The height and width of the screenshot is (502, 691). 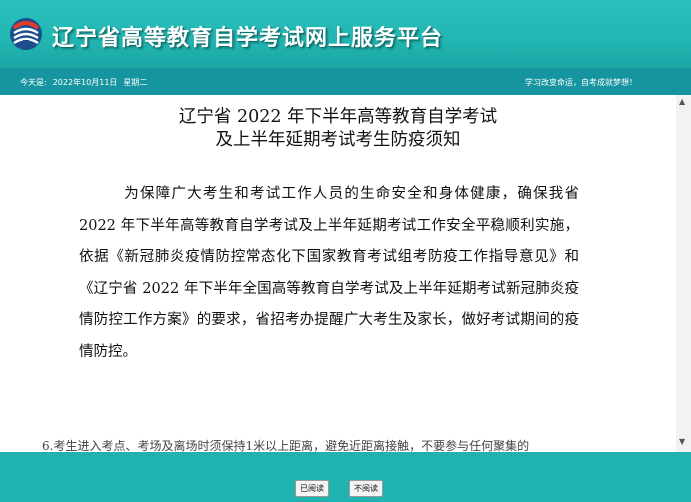 What do you see at coordinates (366, 488) in the screenshot?
I see `not-read-button: 不阅读` at bounding box center [366, 488].